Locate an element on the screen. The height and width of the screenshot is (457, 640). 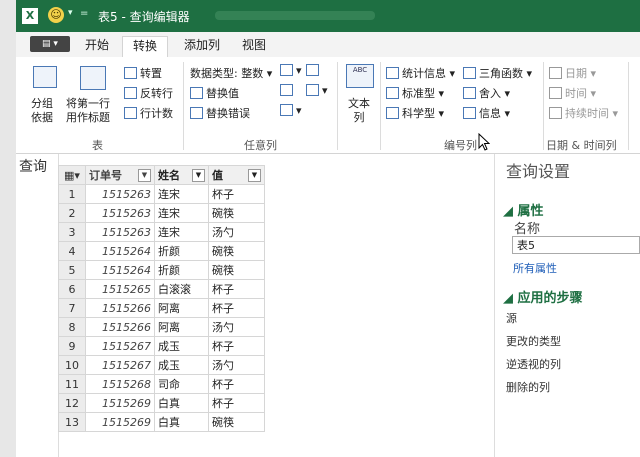
table-row: 8 1515266 阿离 汤勺 is located at coordinates (161, 327).